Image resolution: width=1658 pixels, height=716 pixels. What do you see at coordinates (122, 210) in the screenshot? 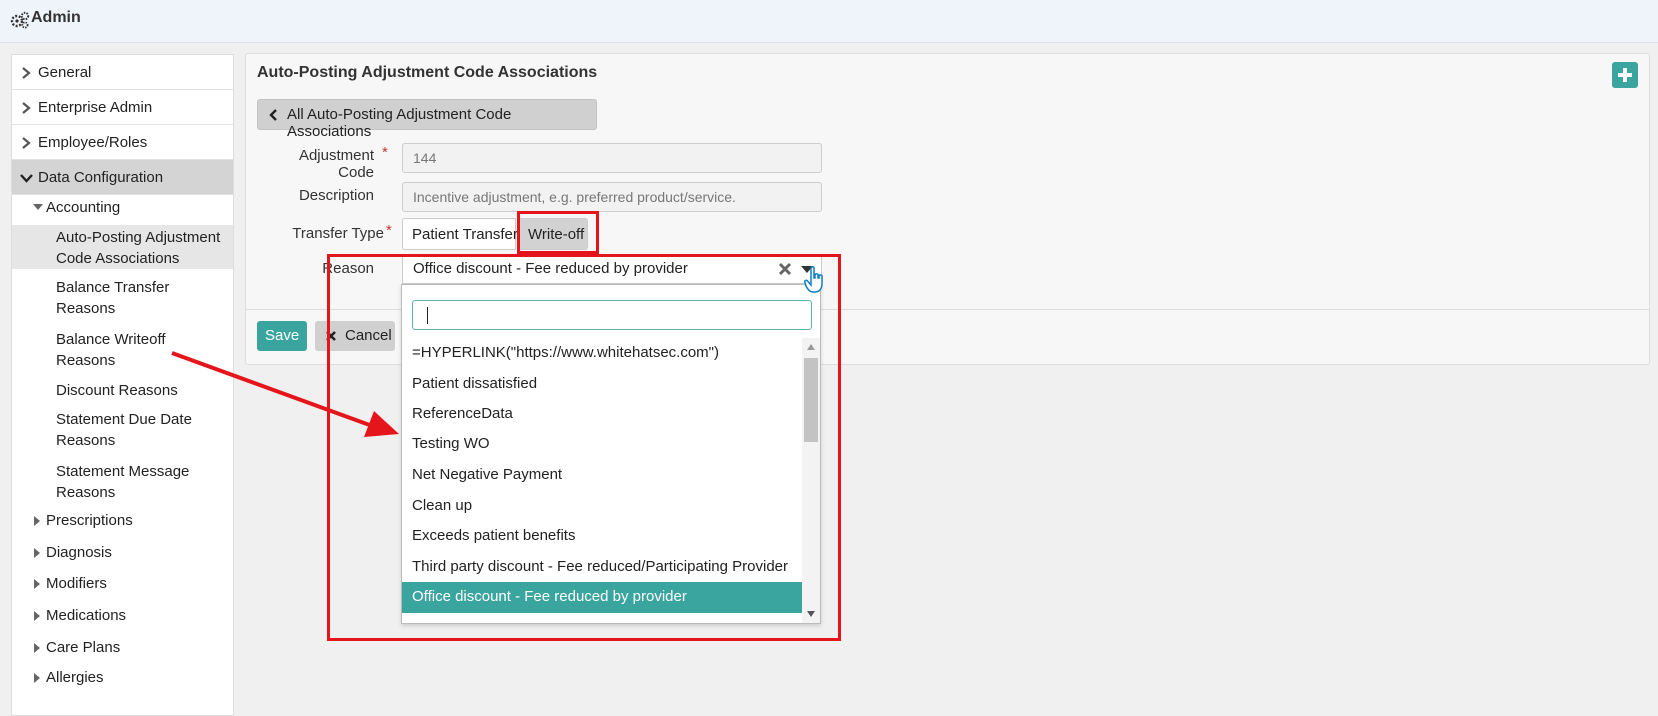
I see `sidebar-group-accounting: Accounting` at bounding box center [122, 210].